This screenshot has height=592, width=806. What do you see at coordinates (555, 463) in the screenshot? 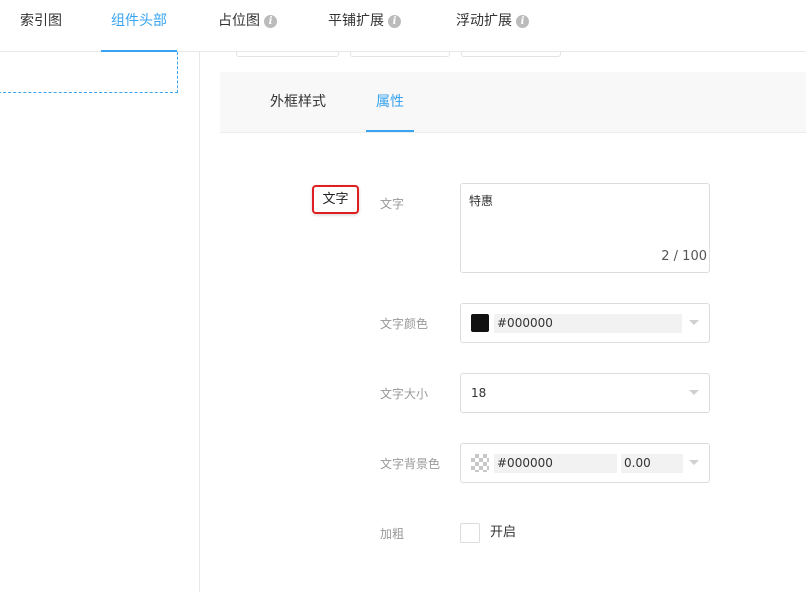
I see `bg-hex-value: #000000` at bounding box center [555, 463].